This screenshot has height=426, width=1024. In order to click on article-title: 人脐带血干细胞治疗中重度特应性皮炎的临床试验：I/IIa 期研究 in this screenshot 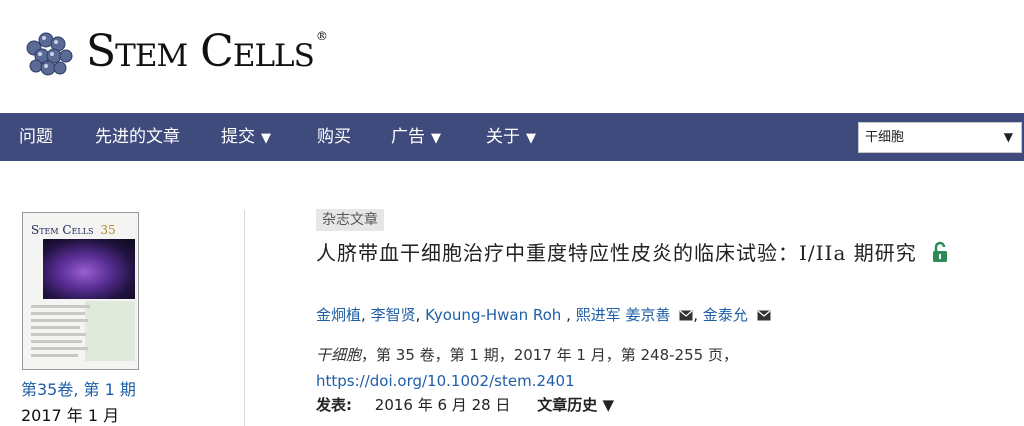, I will do `click(646, 253)`.